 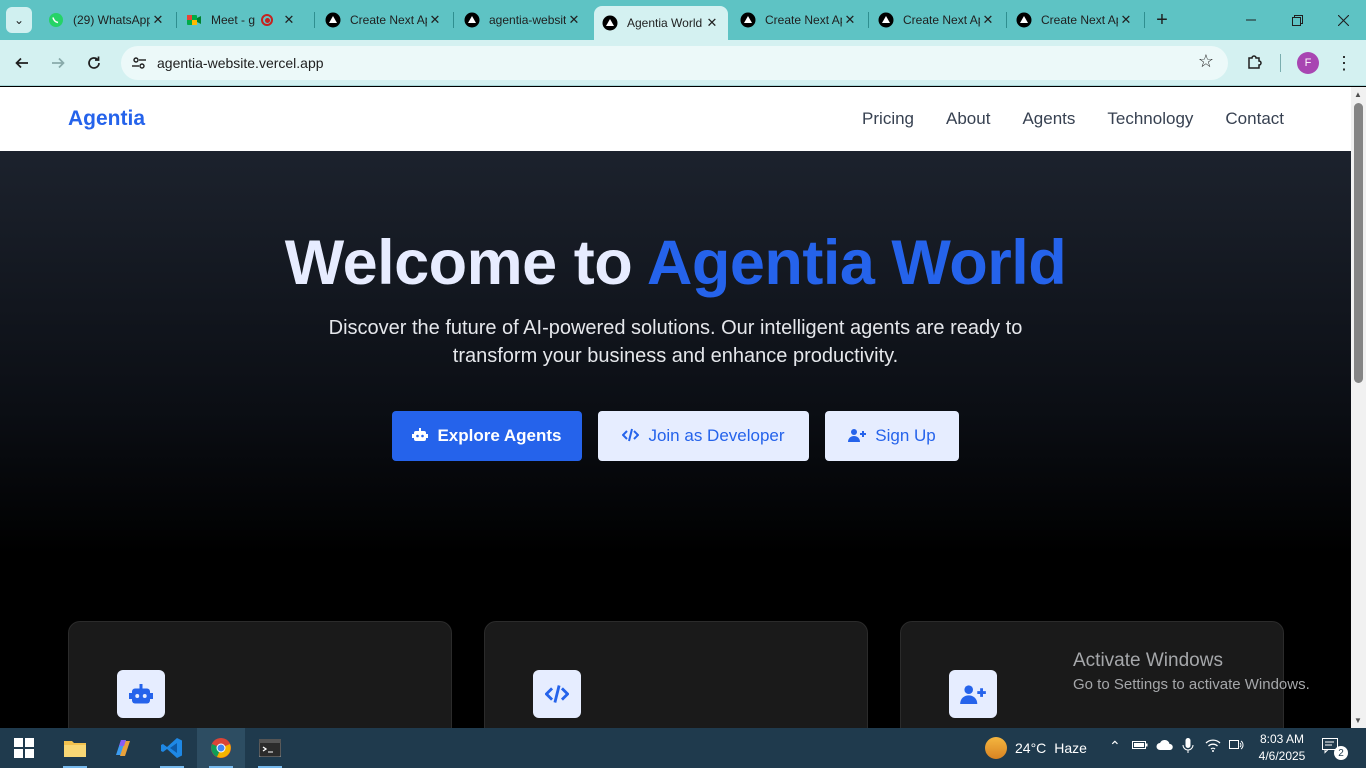 What do you see at coordinates (123, 748) in the screenshot?
I see `taskbar-copilot` at bounding box center [123, 748].